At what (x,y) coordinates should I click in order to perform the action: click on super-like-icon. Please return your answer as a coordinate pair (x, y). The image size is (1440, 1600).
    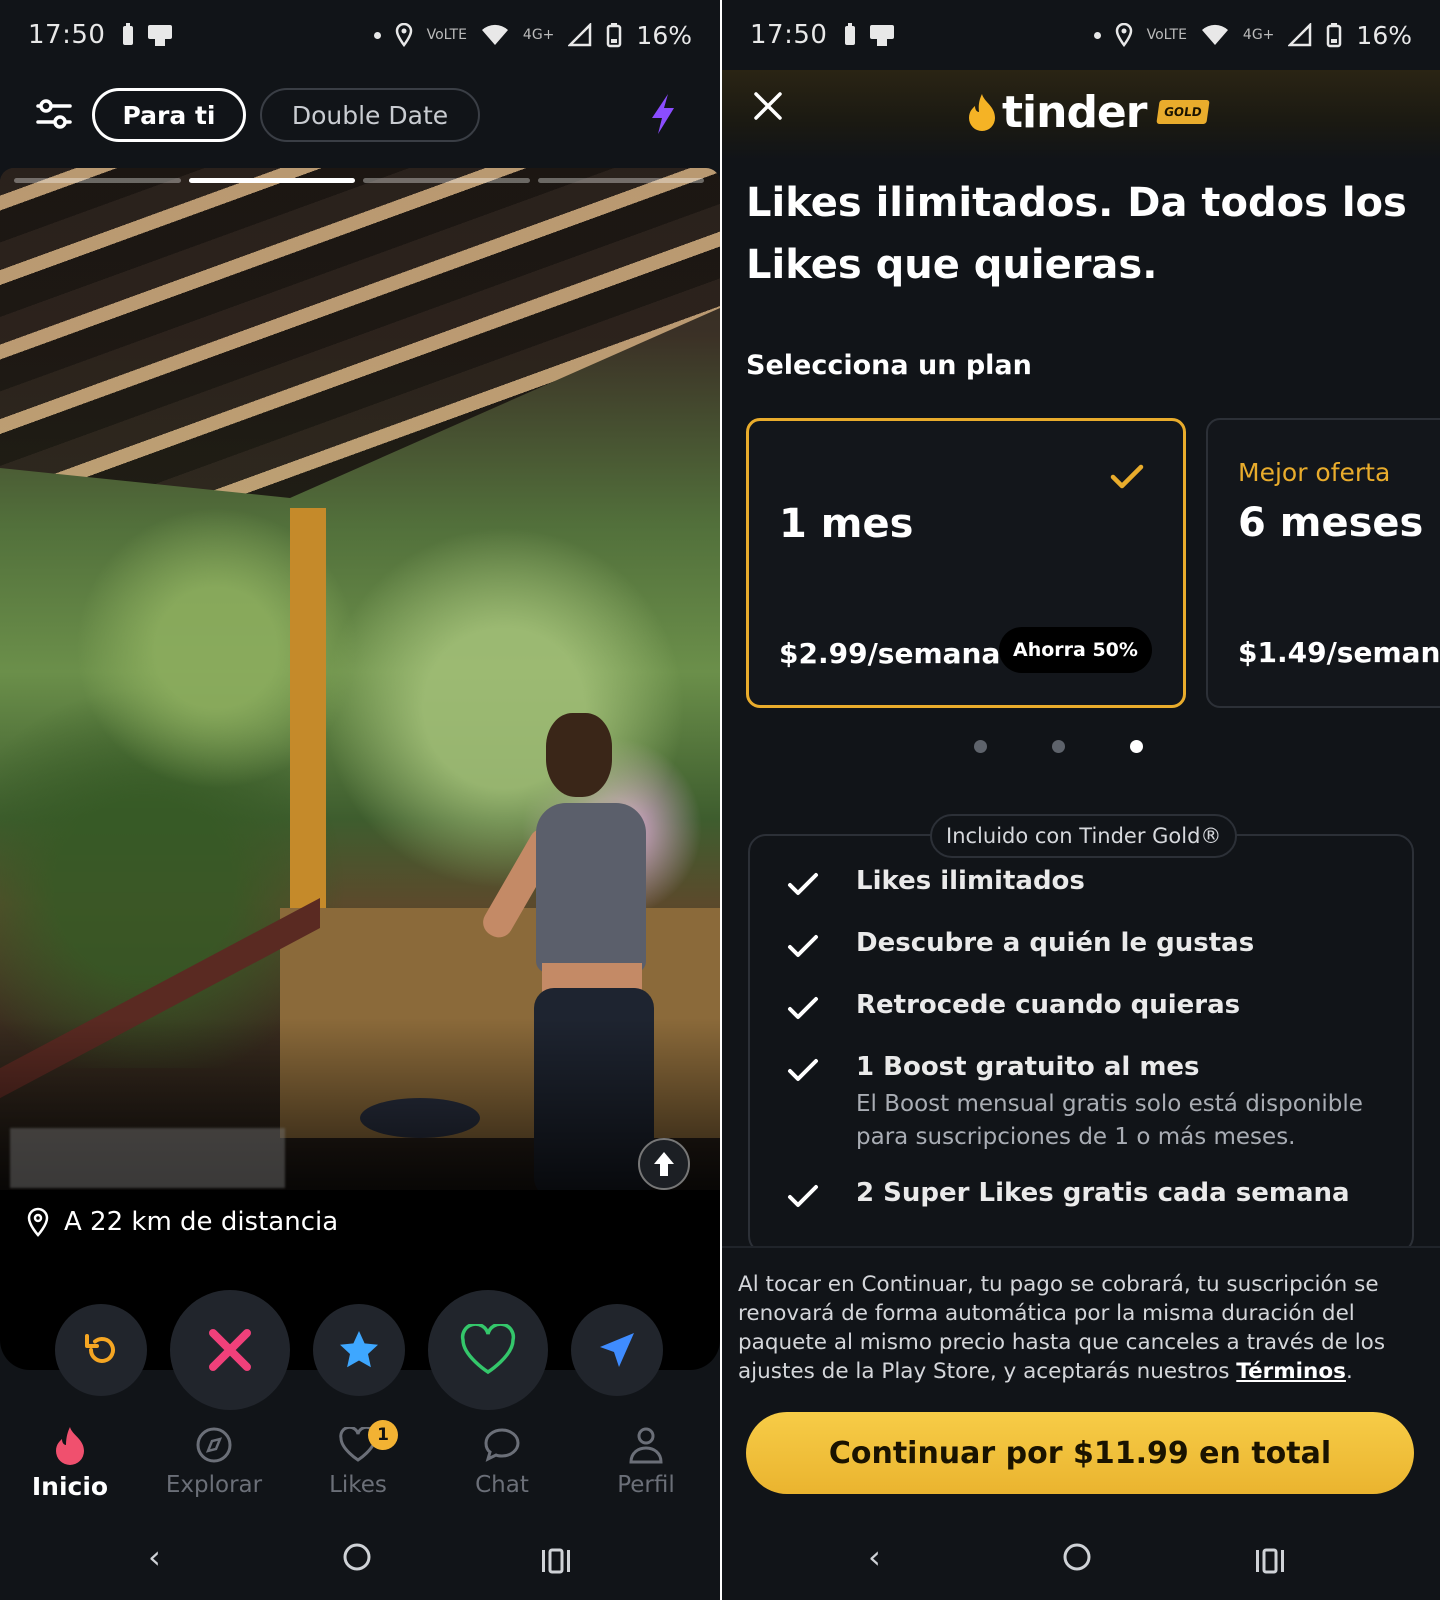
    Looking at the image, I should click on (359, 1349).